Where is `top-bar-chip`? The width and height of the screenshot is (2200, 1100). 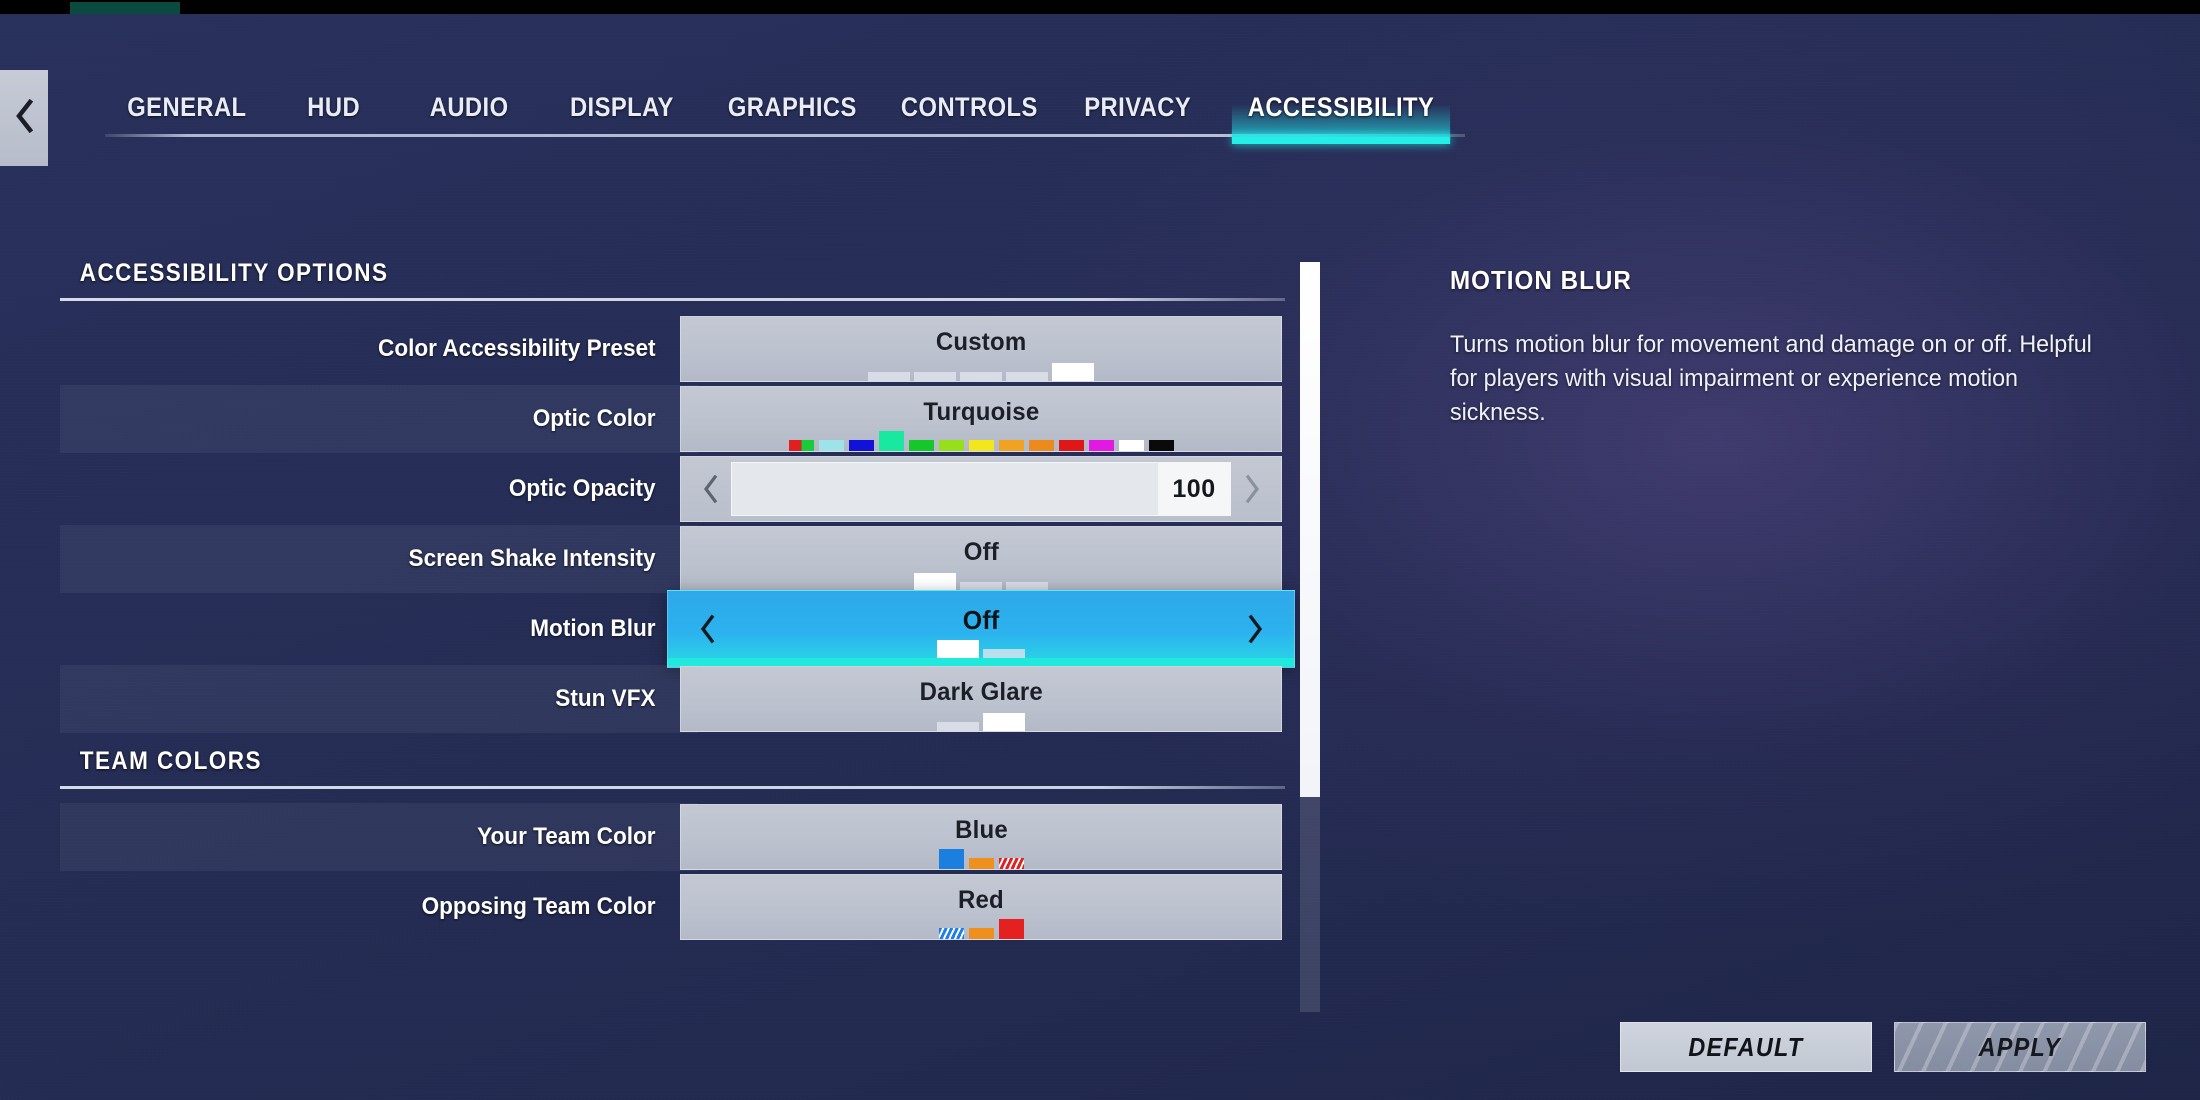 top-bar-chip is located at coordinates (125, 8).